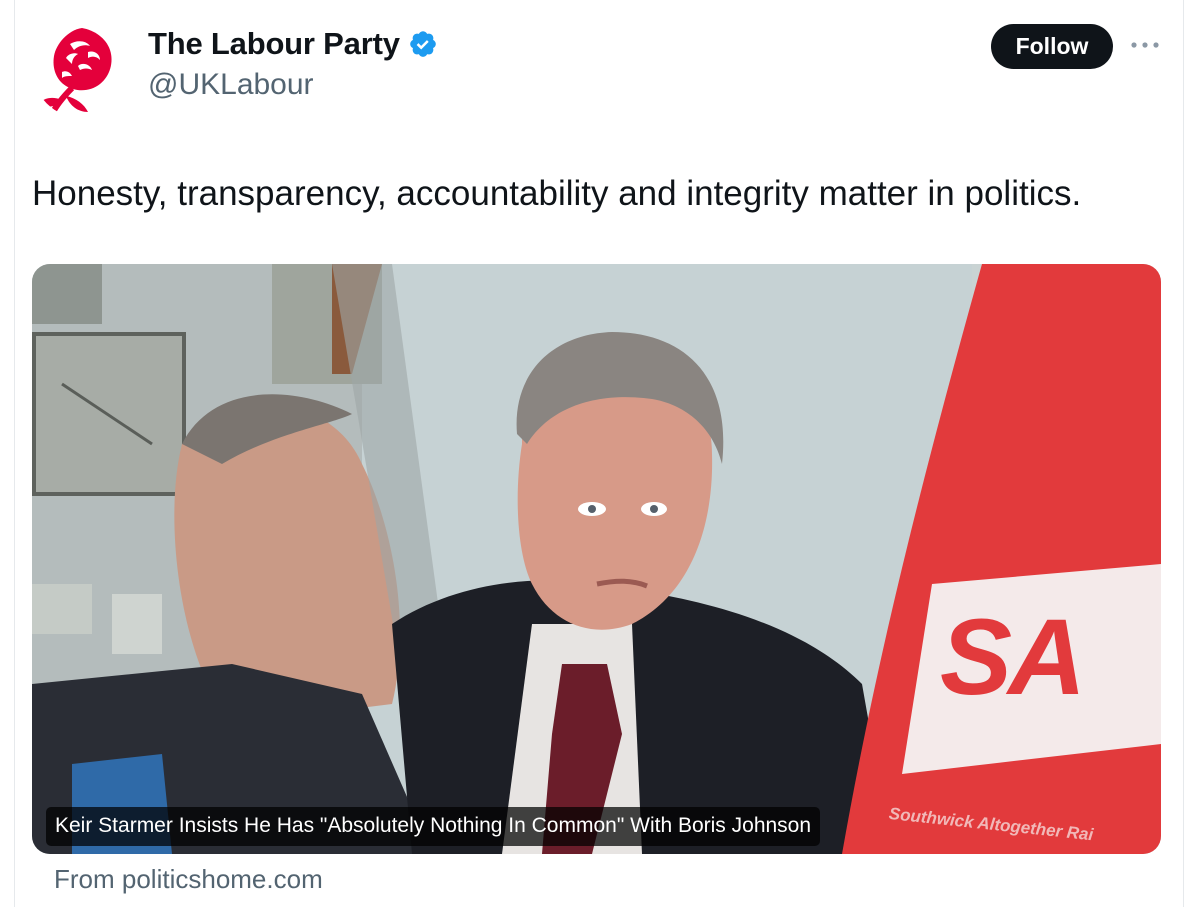 The image size is (1200, 907). What do you see at coordinates (231, 85) in the screenshot?
I see `author-handle: @UKLabour` at bounding box center [231, 85].